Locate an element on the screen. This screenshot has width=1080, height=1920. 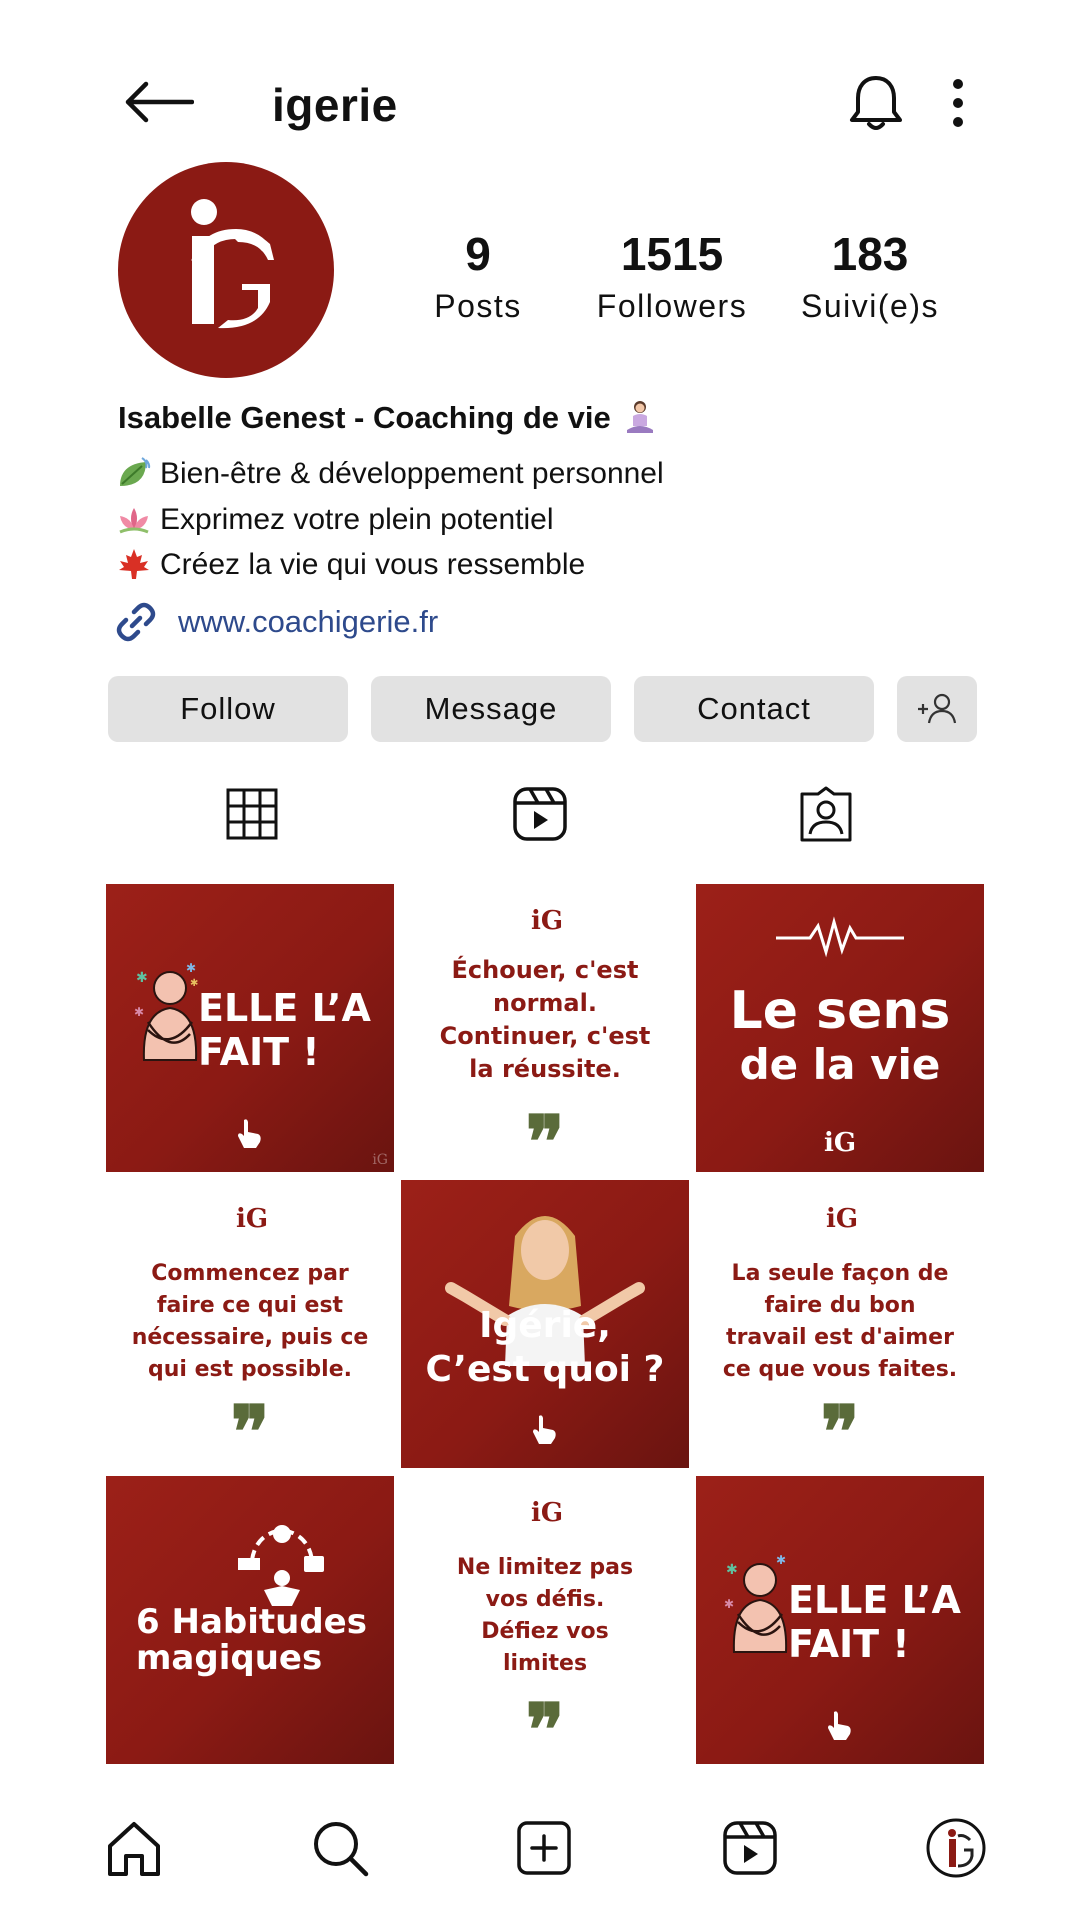
post-tile: Le sens de la vie iG is located at coordinates (840, 1028).